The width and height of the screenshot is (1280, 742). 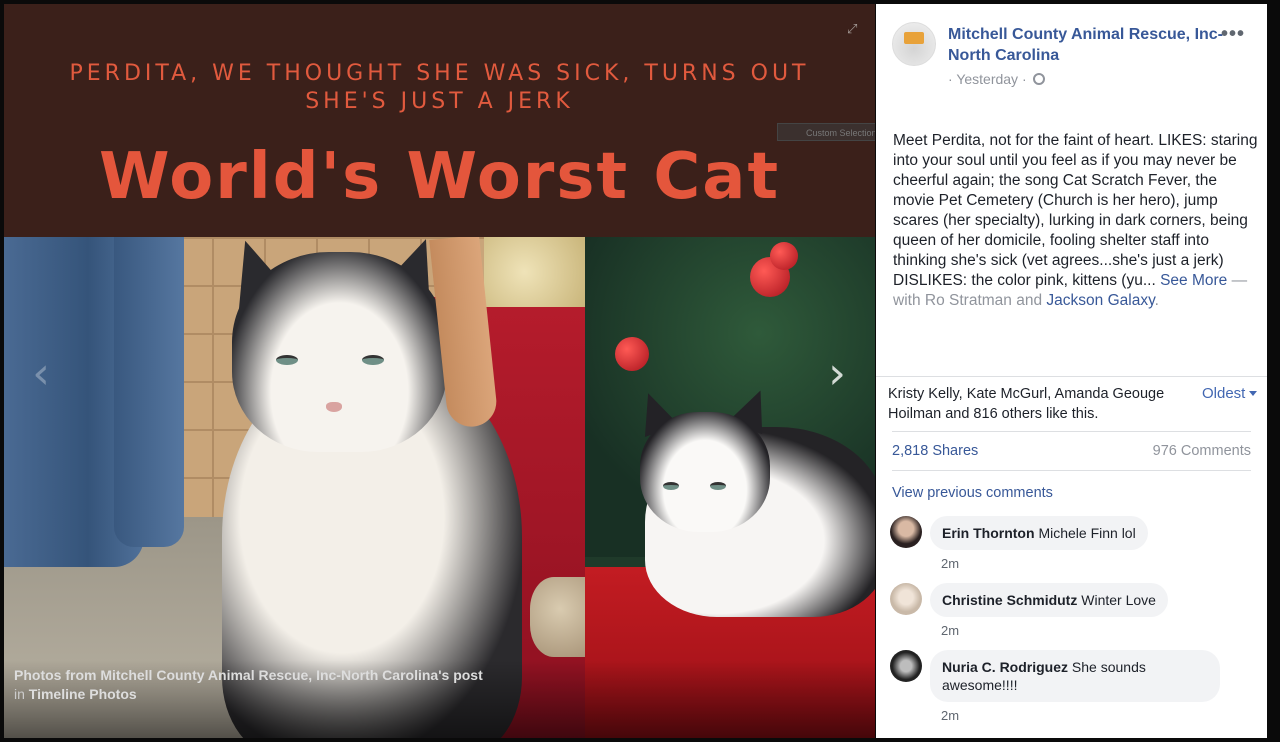 What do you see at coordinates (1233, 34) in the screenshot?
I see `more-options-button: •••` at bounding box center [1233, 34].